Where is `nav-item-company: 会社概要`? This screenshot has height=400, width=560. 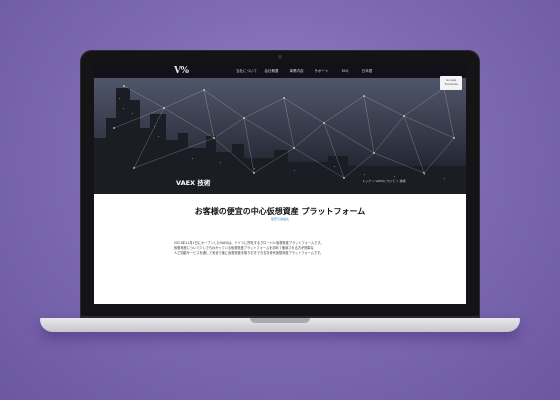
nav-item-company: 会社概要 is located at coordinates (271, 71).